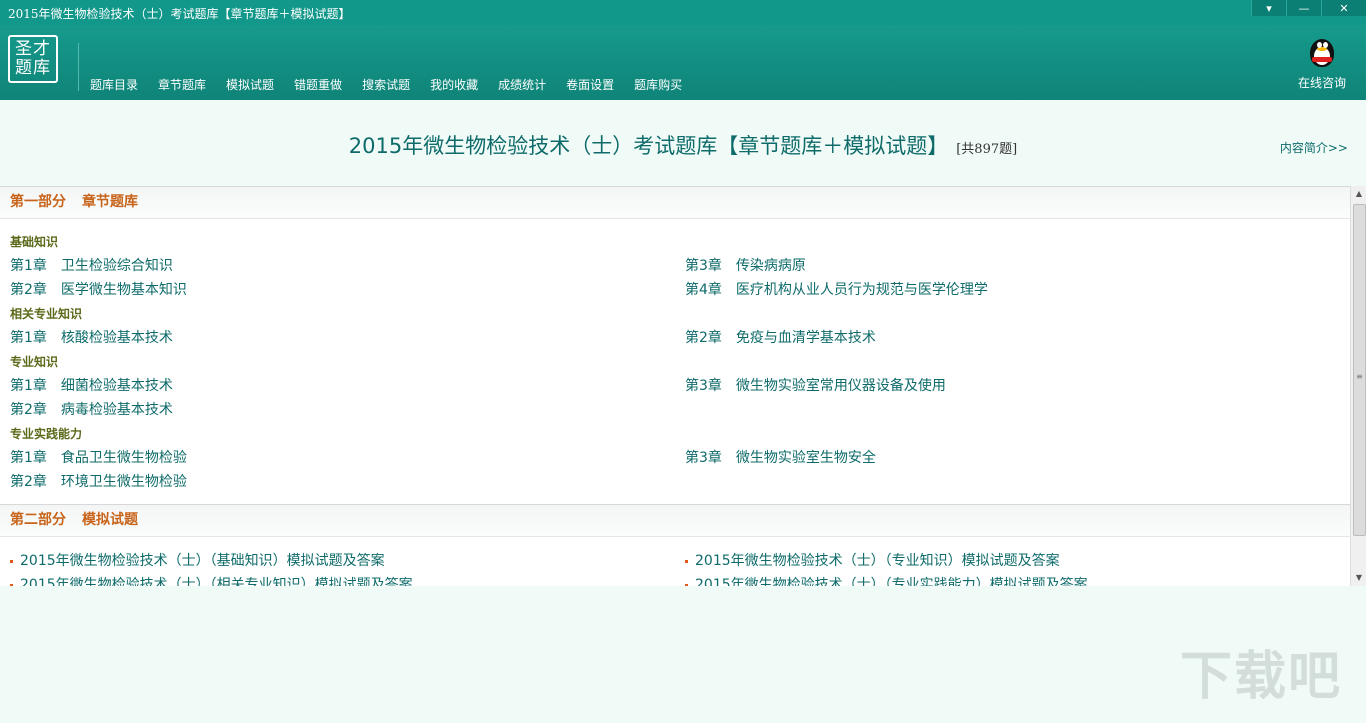  What do you see at coordinates (522, 84) in the screenshot?
I see `nav-item-statistics: 成绩统计` at bounding box center [522, 84].